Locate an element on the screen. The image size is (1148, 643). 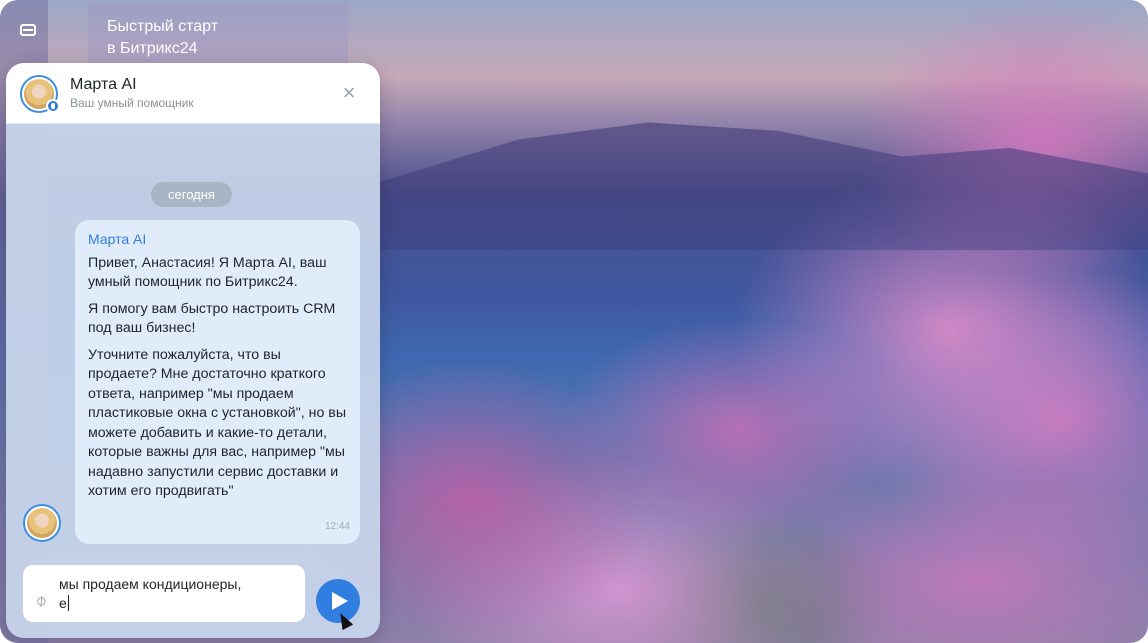
chat-subtitle: Ваш умный помощник is located at coordinates (132, 103).